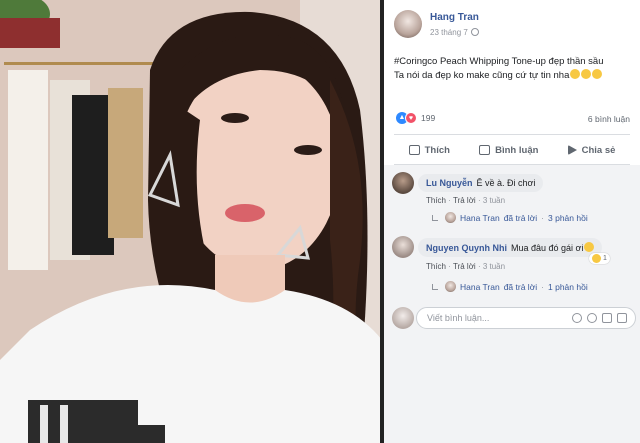  Describe the element at coordinates (609, 119) in the screenshot. I see `comment-count-link: 6 bình luận` at that location.